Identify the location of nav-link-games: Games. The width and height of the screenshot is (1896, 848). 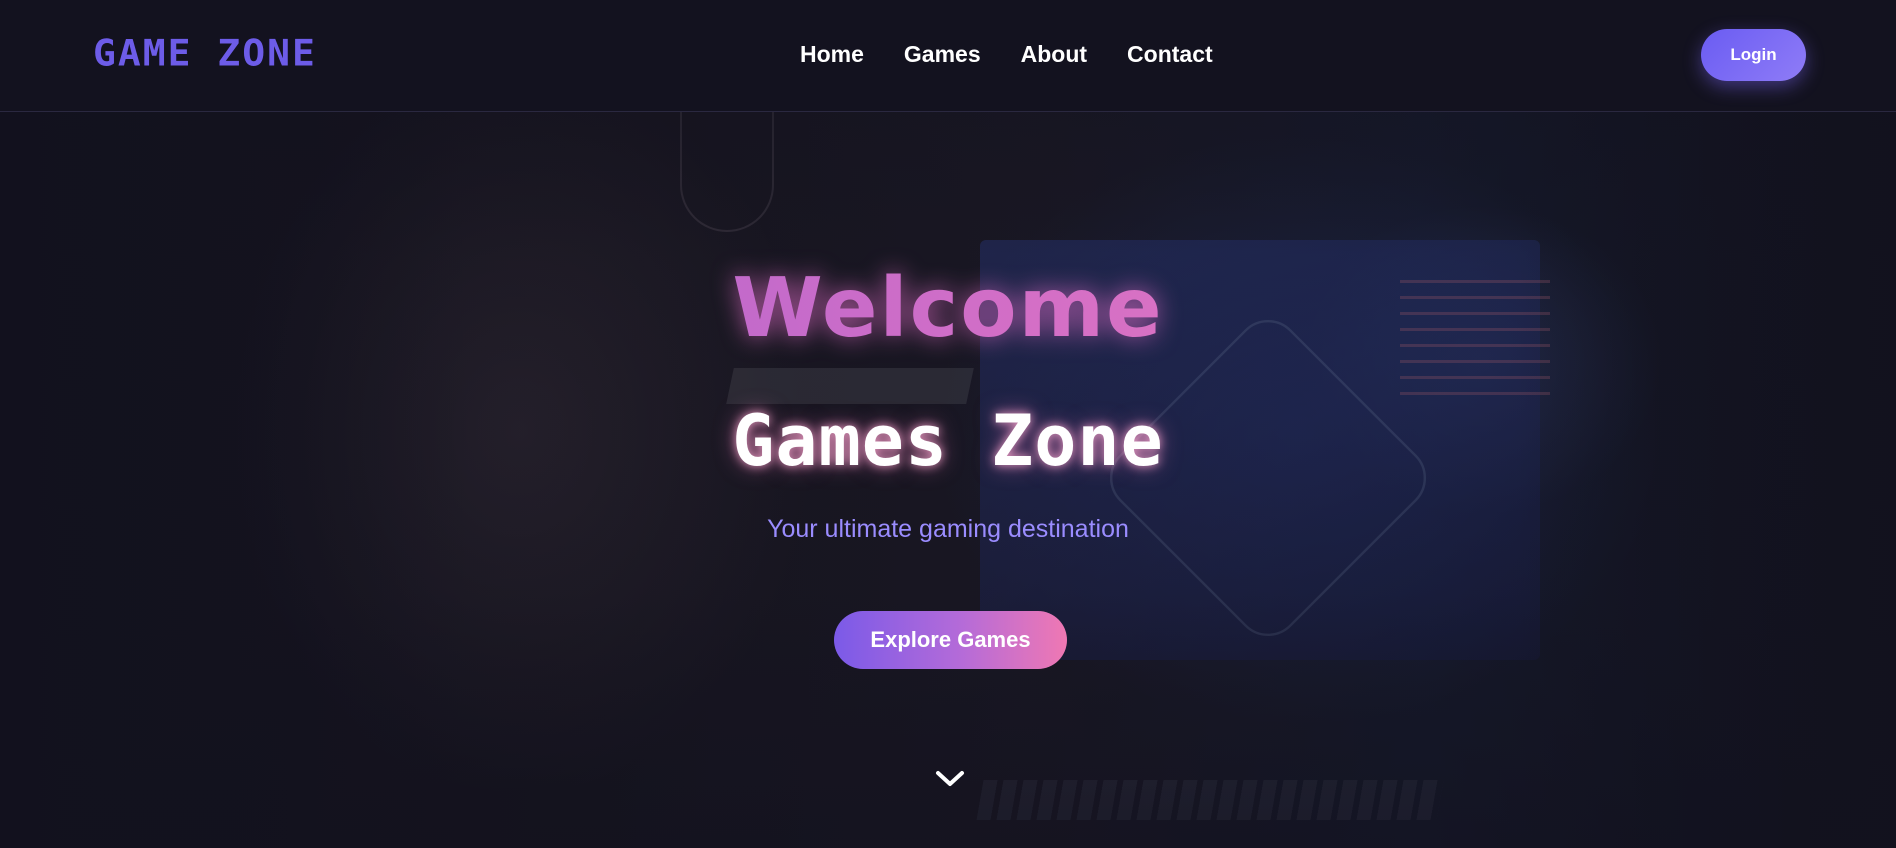
(942, 54).